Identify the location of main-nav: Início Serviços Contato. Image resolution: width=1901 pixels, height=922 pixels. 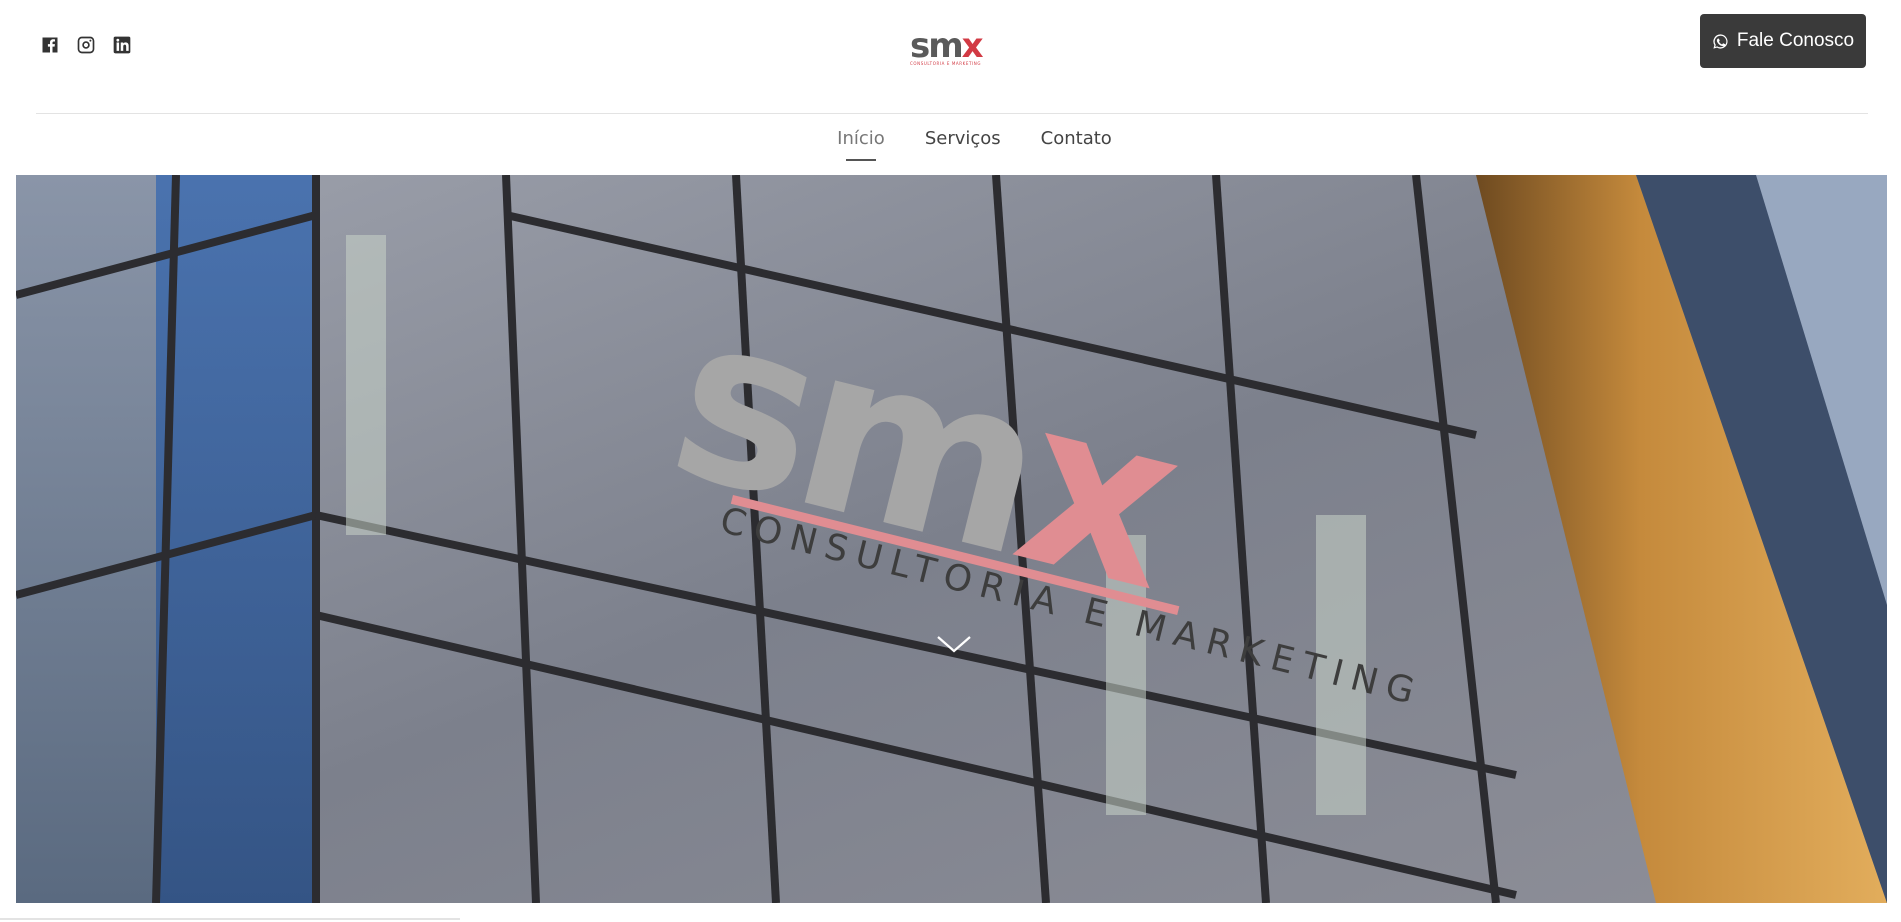
(950, 144).